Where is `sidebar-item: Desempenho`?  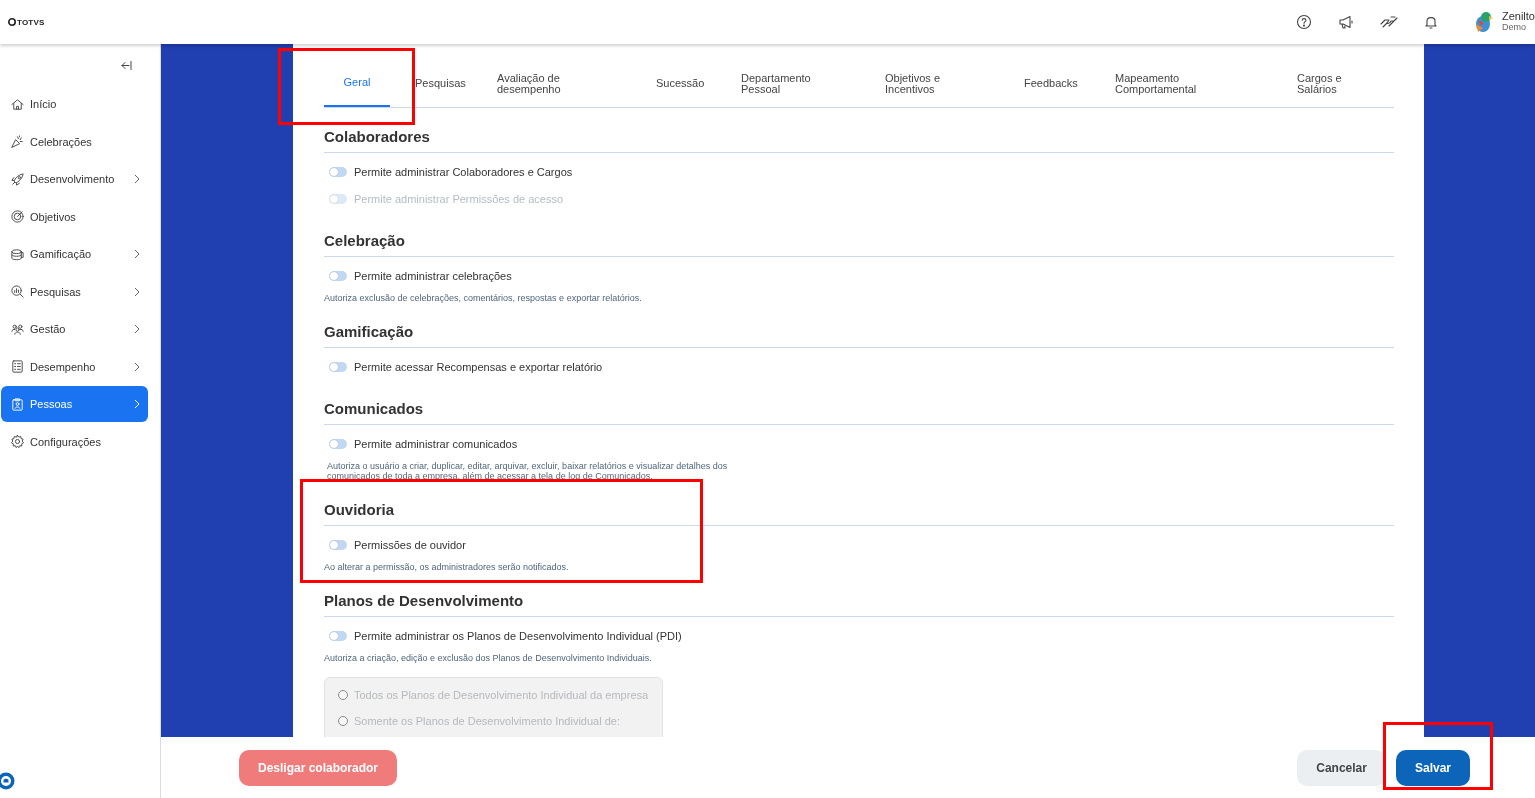
sidebar-item: Desempenho is located at coordinates (74, 366).